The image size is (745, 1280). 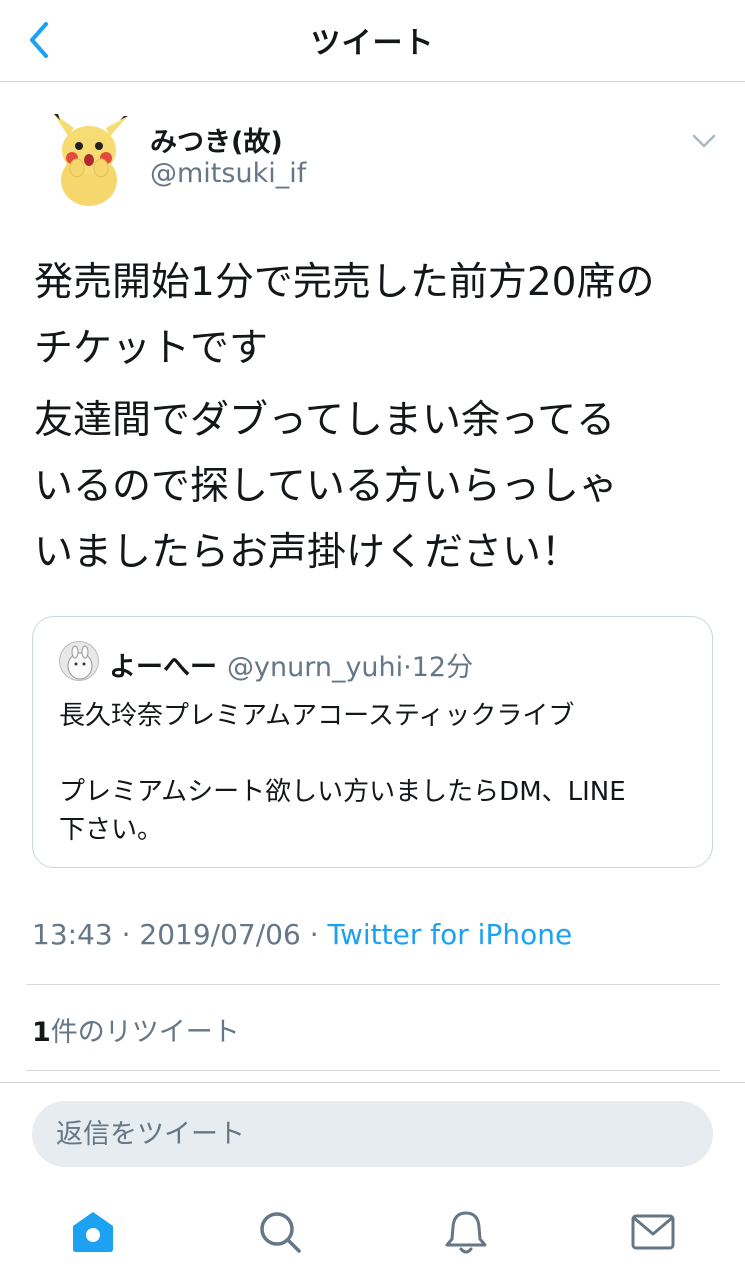 What do you see at coordinates (280, 1232) in the screenshot?
I see `search-icon` at bounding box center [280, 1232].